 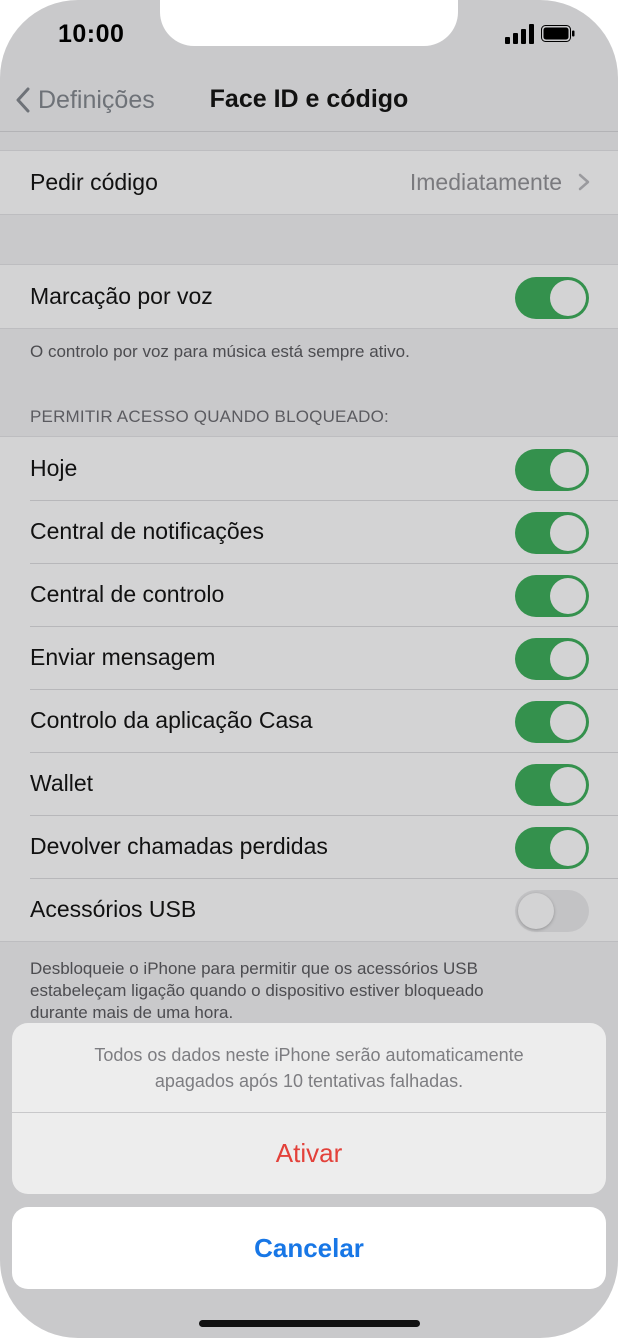 I want to click on item-label: Enviar mensagem, so click(x=123, y=657).